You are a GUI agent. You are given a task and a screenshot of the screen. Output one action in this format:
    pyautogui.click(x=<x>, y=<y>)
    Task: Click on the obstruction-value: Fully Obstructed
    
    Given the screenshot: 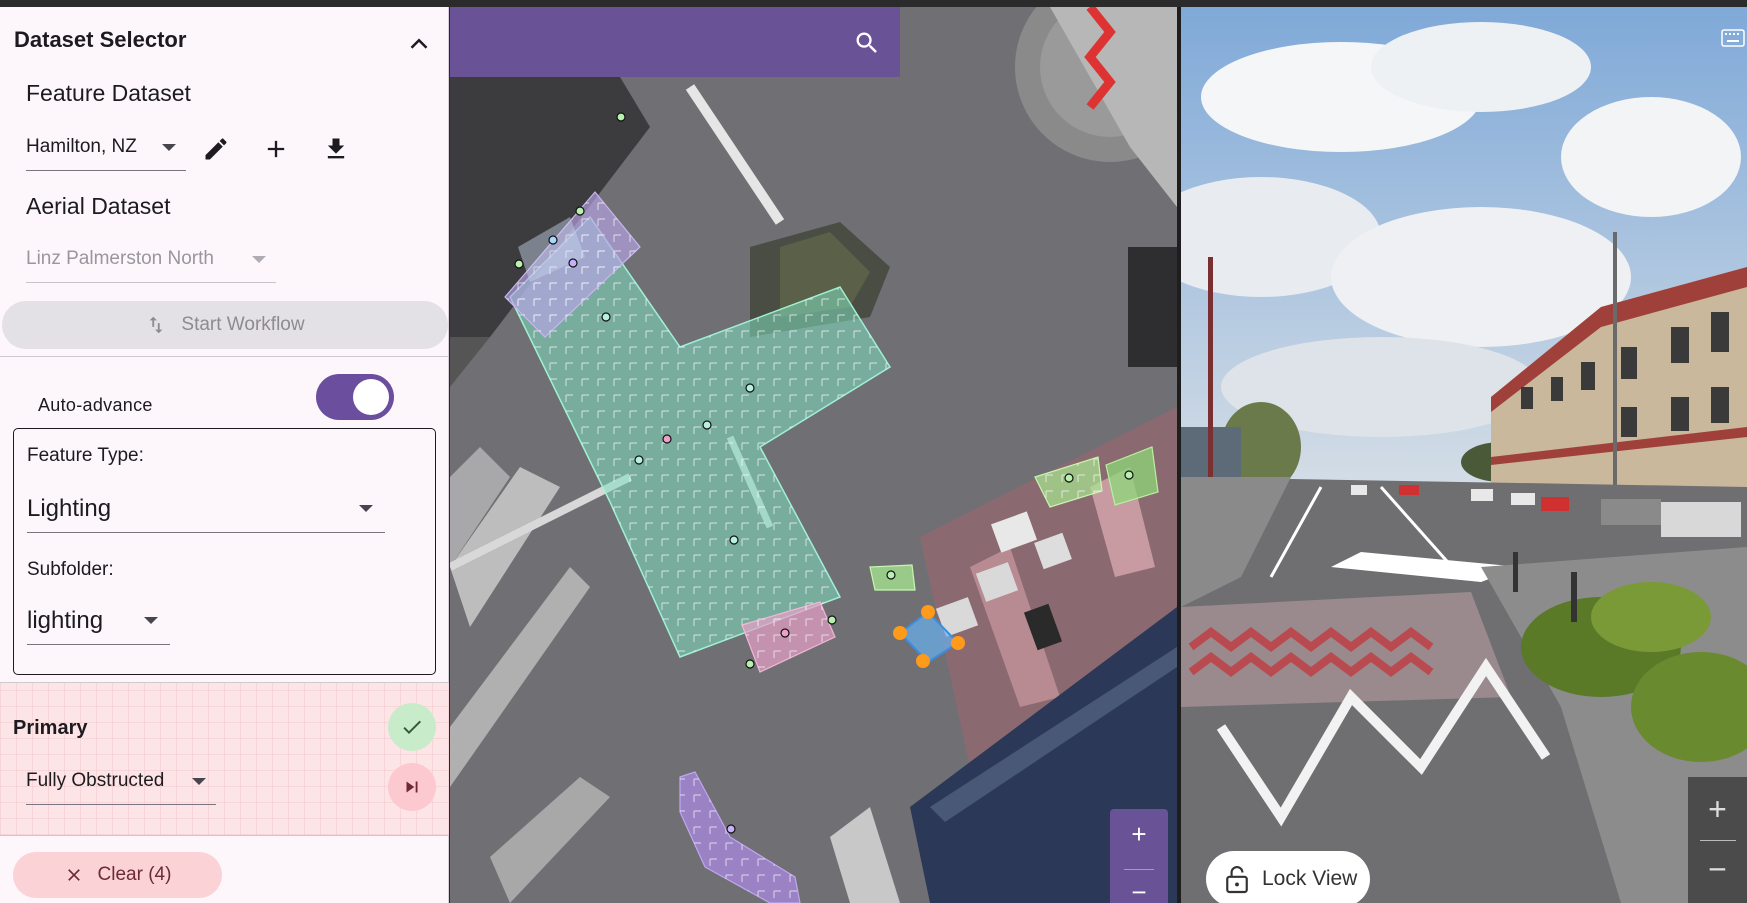 What is the action you would take?
    pyautogui.click(x=95, y=780)
    